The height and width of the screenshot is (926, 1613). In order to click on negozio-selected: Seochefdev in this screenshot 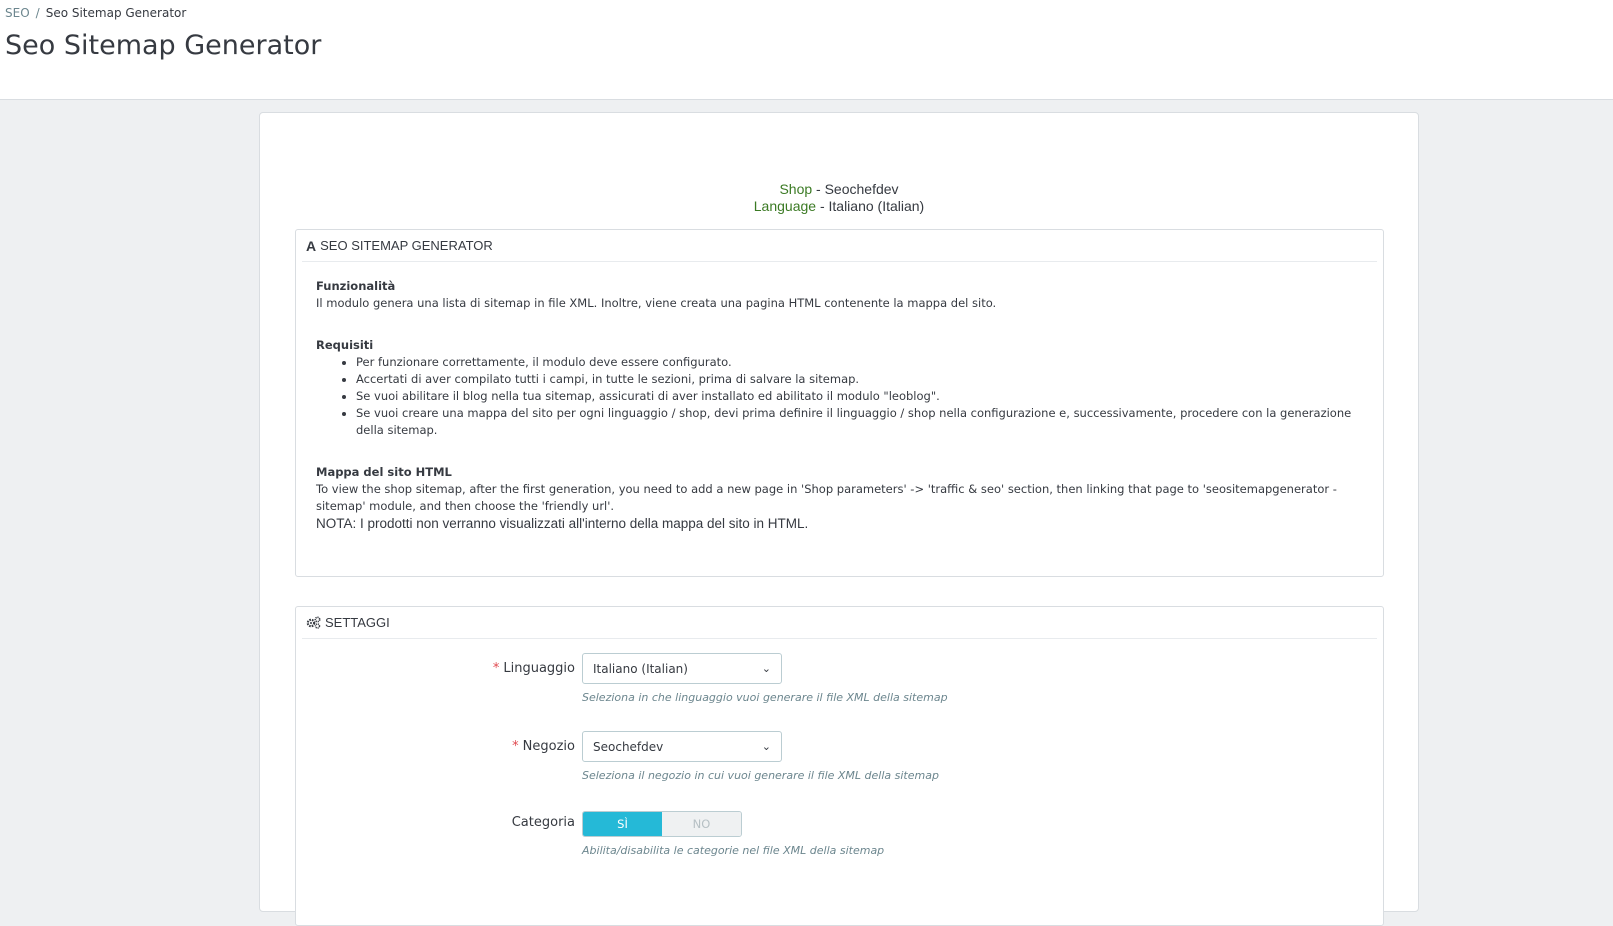, I will do `click(628, 746)`.